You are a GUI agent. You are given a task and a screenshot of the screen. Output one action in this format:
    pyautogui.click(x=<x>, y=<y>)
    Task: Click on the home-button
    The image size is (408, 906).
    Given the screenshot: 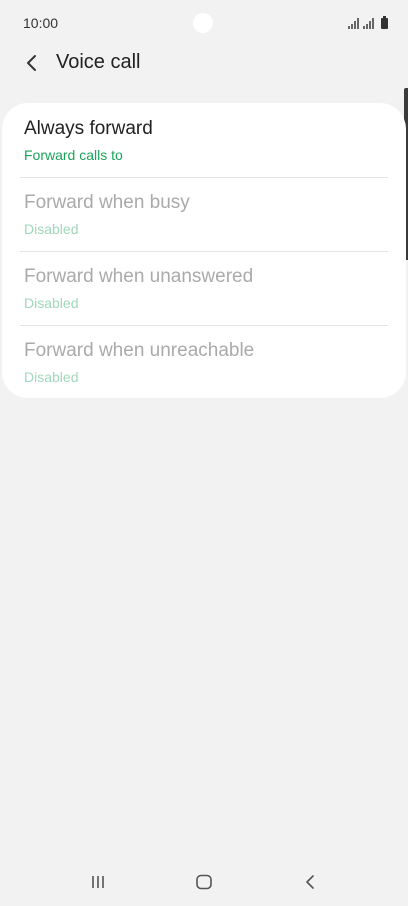 What is the action you would take?
    pyautogui.click(x=204, y=882)
    